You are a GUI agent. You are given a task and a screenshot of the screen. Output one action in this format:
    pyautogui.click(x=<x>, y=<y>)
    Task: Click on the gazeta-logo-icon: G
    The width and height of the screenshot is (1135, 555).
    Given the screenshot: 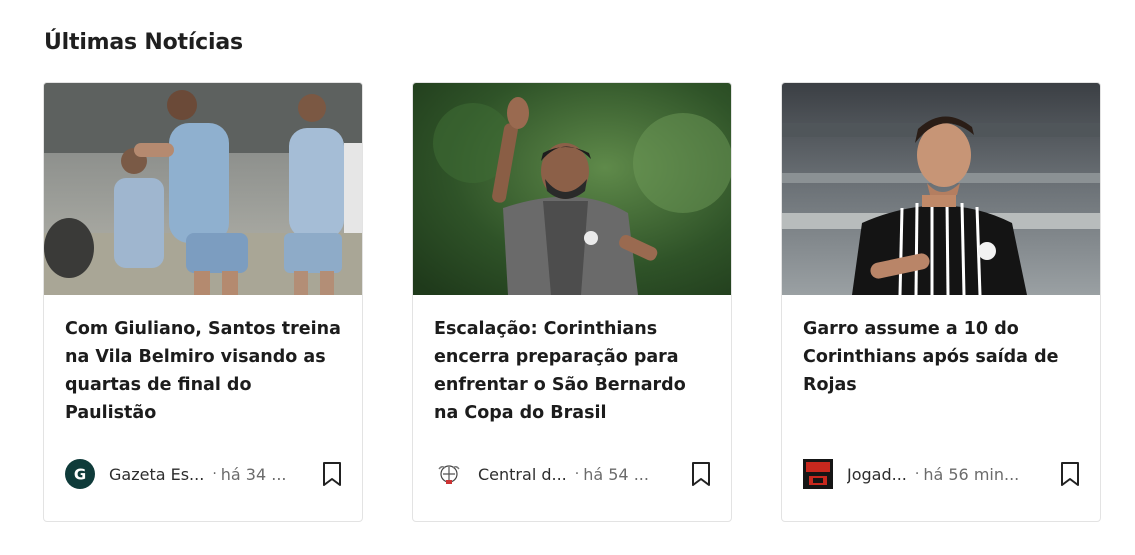 What is the action you would take?
    pyautogui.click(x=80, y=474)
    